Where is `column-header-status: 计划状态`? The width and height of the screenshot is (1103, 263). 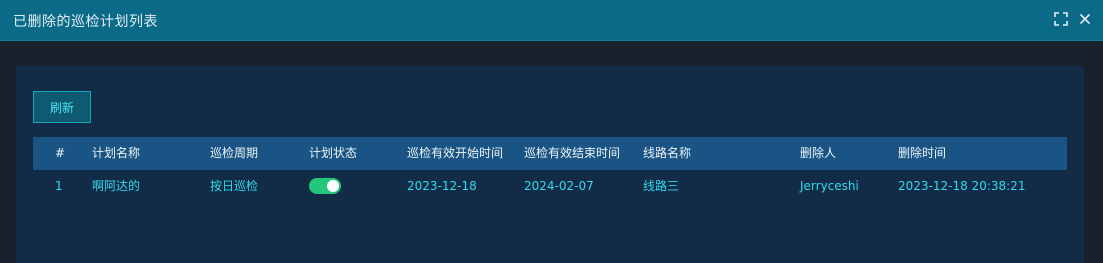
column-header-status: 计划状态 is located at coordinates (333, 153).